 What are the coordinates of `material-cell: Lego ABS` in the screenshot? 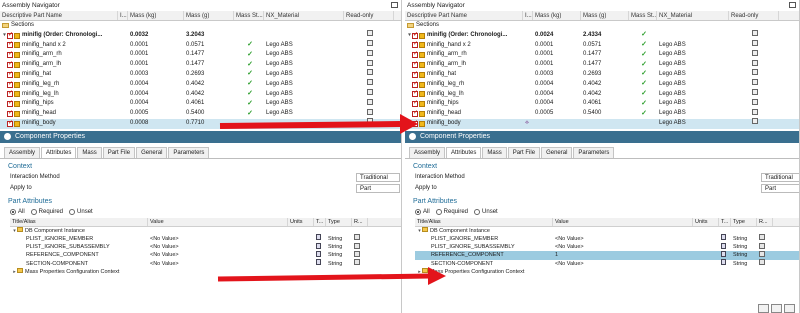 It's located at (279, 103).